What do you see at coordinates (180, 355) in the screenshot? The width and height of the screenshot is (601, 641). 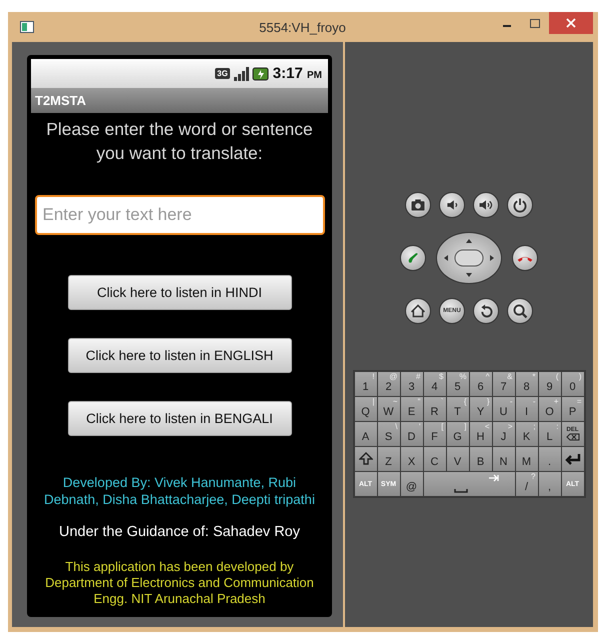 I see `listen-button: Click here to listen in ENGLISH` at bounding box center [180, 355].